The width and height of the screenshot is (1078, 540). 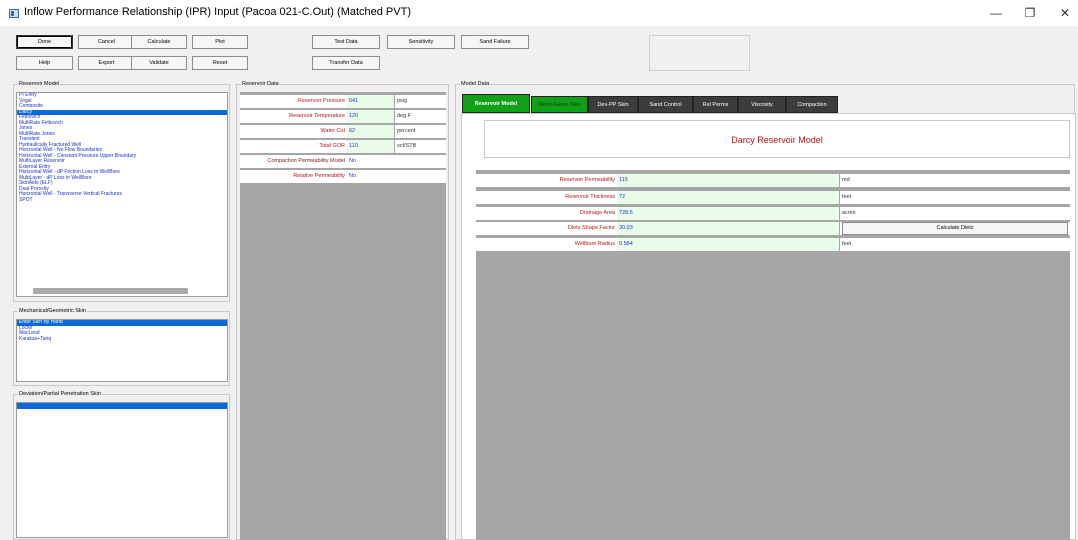 I want to click on row-label: Wellbore Radius, so click(x=546, y=244).